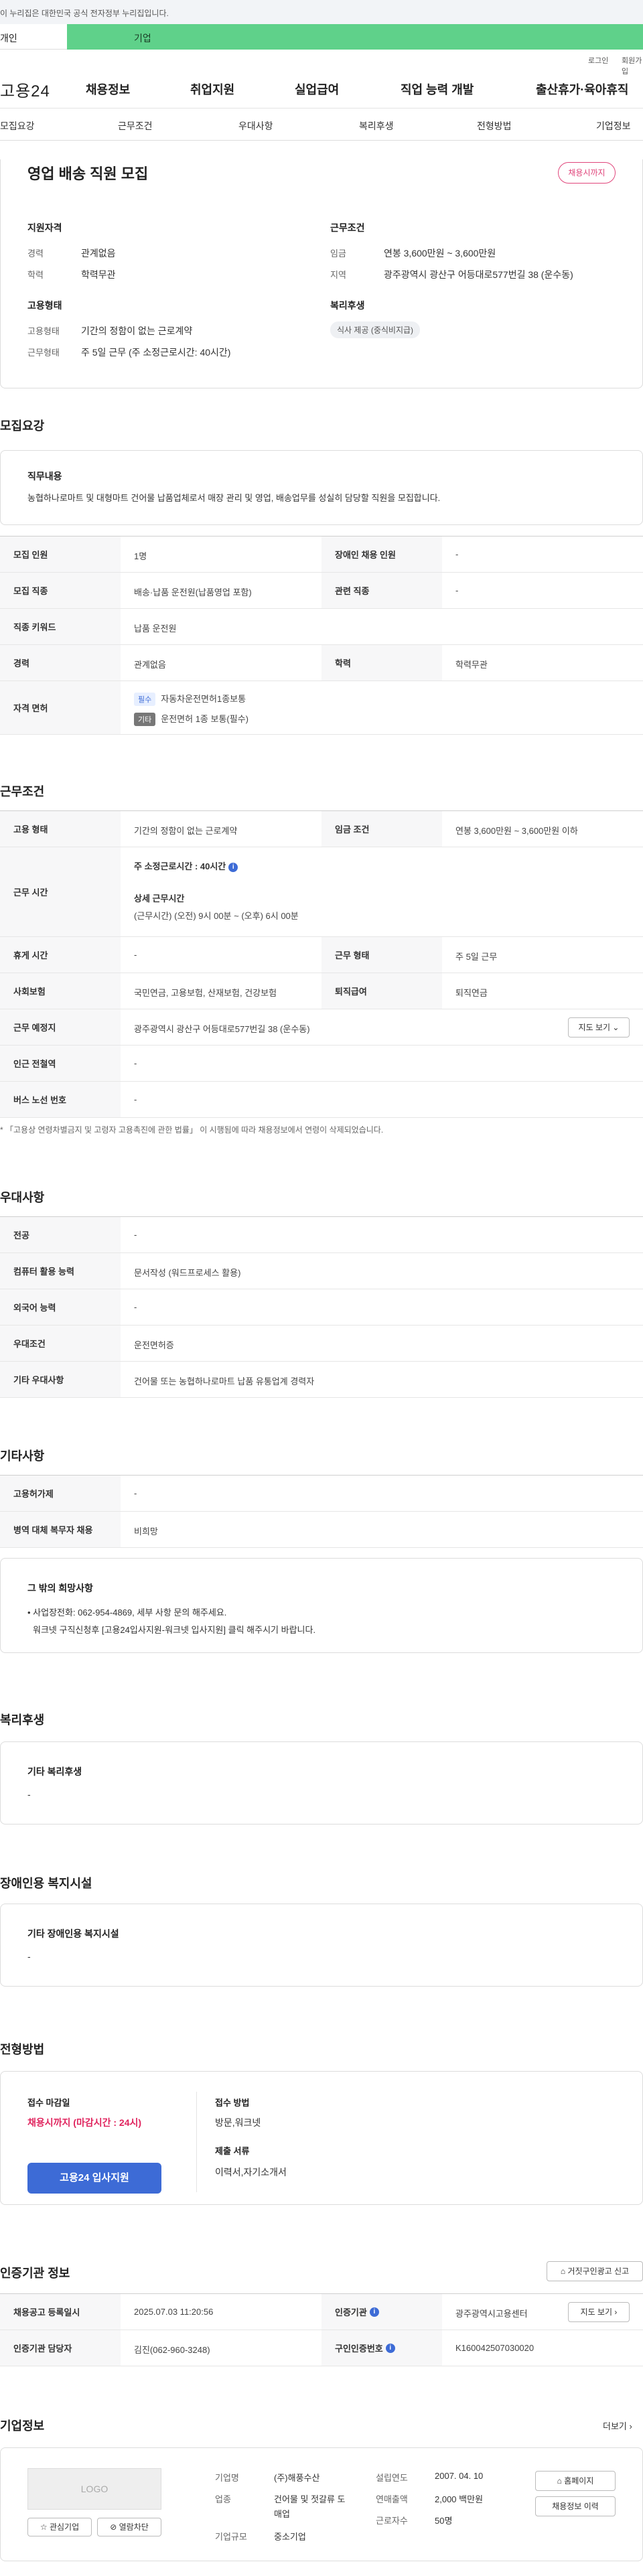 Image resolution: width=643 pixels, height=2576 pixels. Describe the element at coordinates (392, 2521) in the screenshot. I see `employees-label: 근로자수` at that location.